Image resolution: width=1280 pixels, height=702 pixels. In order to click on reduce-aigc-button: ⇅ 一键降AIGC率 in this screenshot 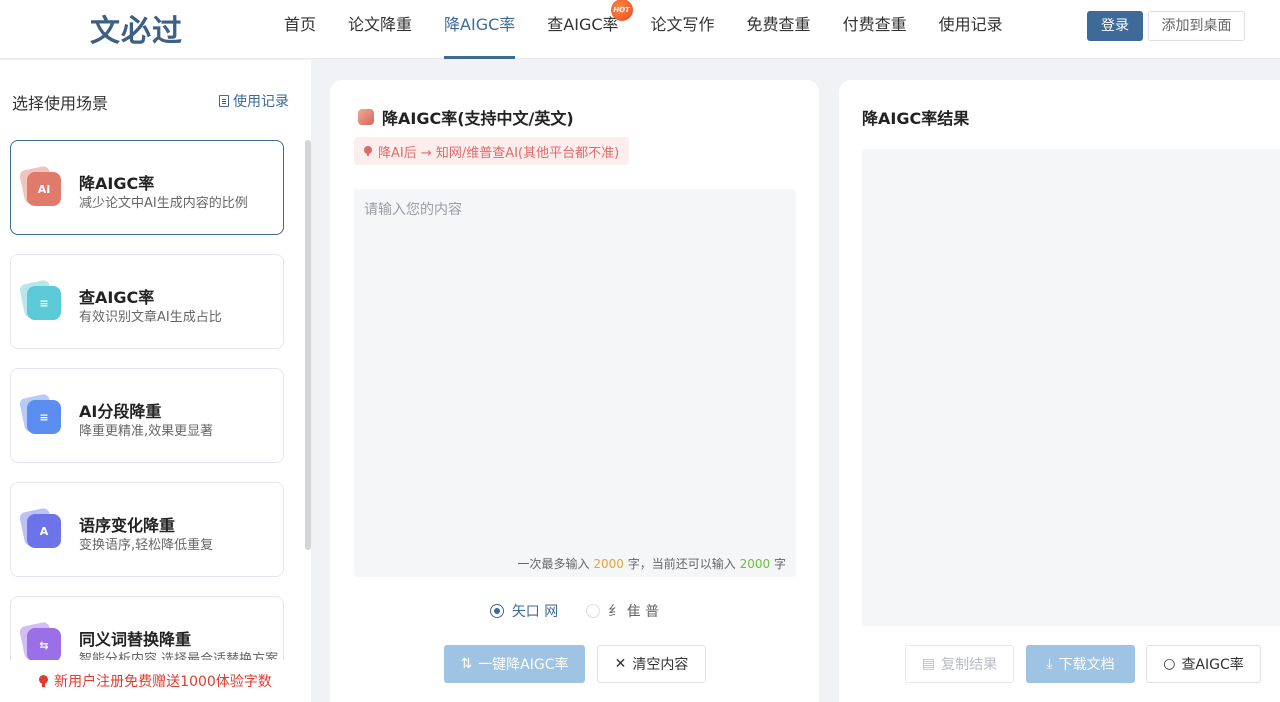, I will do `click(514, 664)`.